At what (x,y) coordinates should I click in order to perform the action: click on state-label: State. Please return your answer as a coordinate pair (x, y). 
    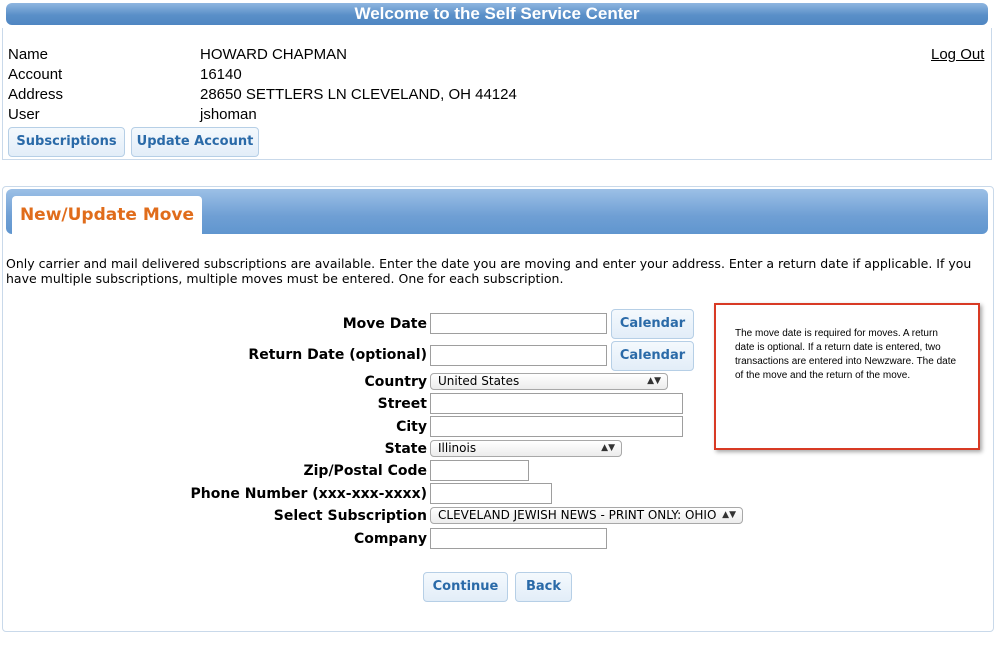
    Looking at the image, I should click on (405, 449).